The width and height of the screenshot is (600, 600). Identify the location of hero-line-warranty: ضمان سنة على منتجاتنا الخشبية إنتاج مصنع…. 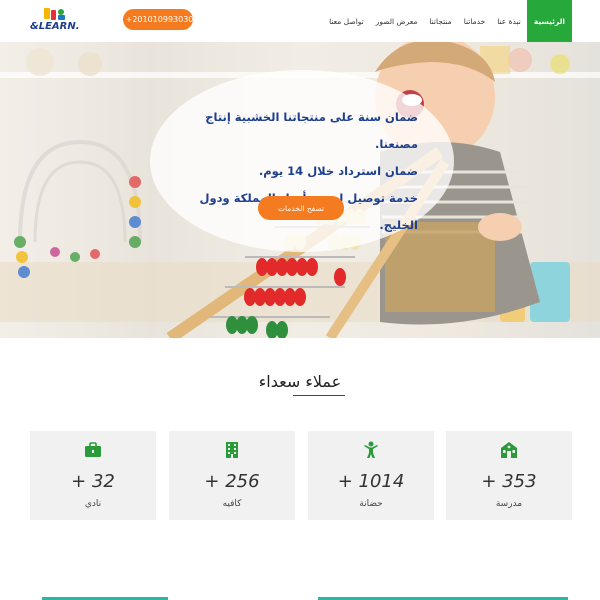
(311, 130).